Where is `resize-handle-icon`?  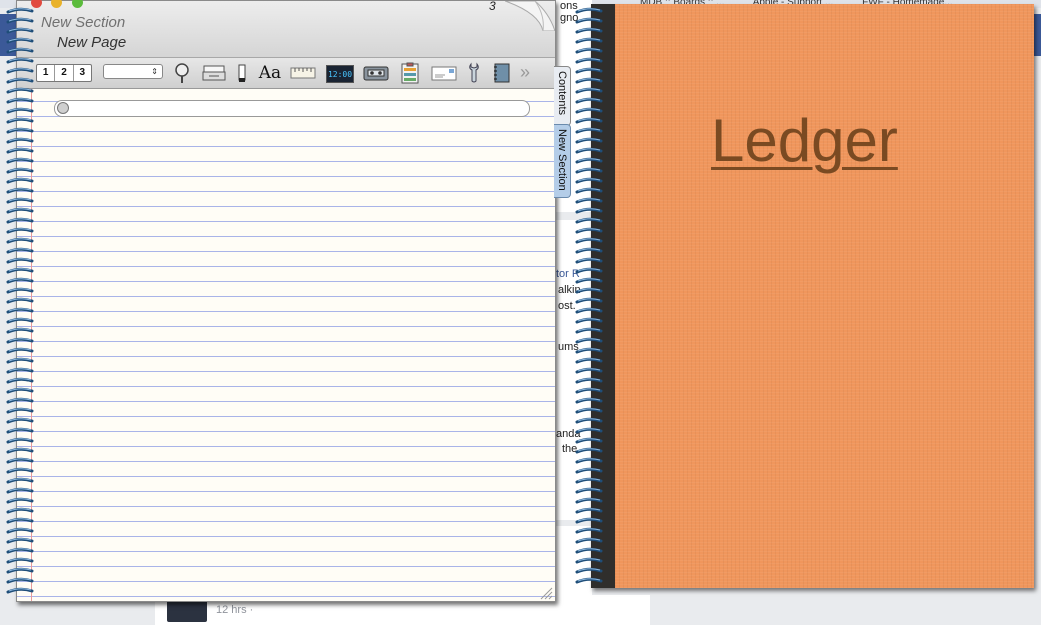 resize-handle-icon is located at coordinates (546, 593).